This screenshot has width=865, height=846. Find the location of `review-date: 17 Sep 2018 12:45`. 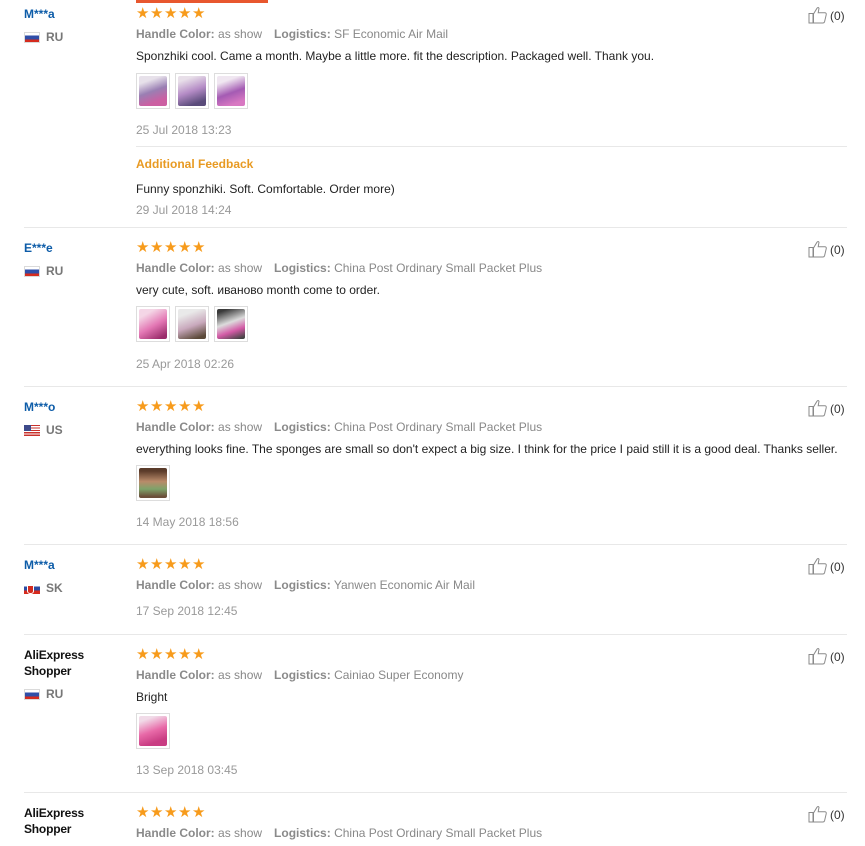

review-date: 17 Sep 2018 12:45 is located at coordinates (187, 611).